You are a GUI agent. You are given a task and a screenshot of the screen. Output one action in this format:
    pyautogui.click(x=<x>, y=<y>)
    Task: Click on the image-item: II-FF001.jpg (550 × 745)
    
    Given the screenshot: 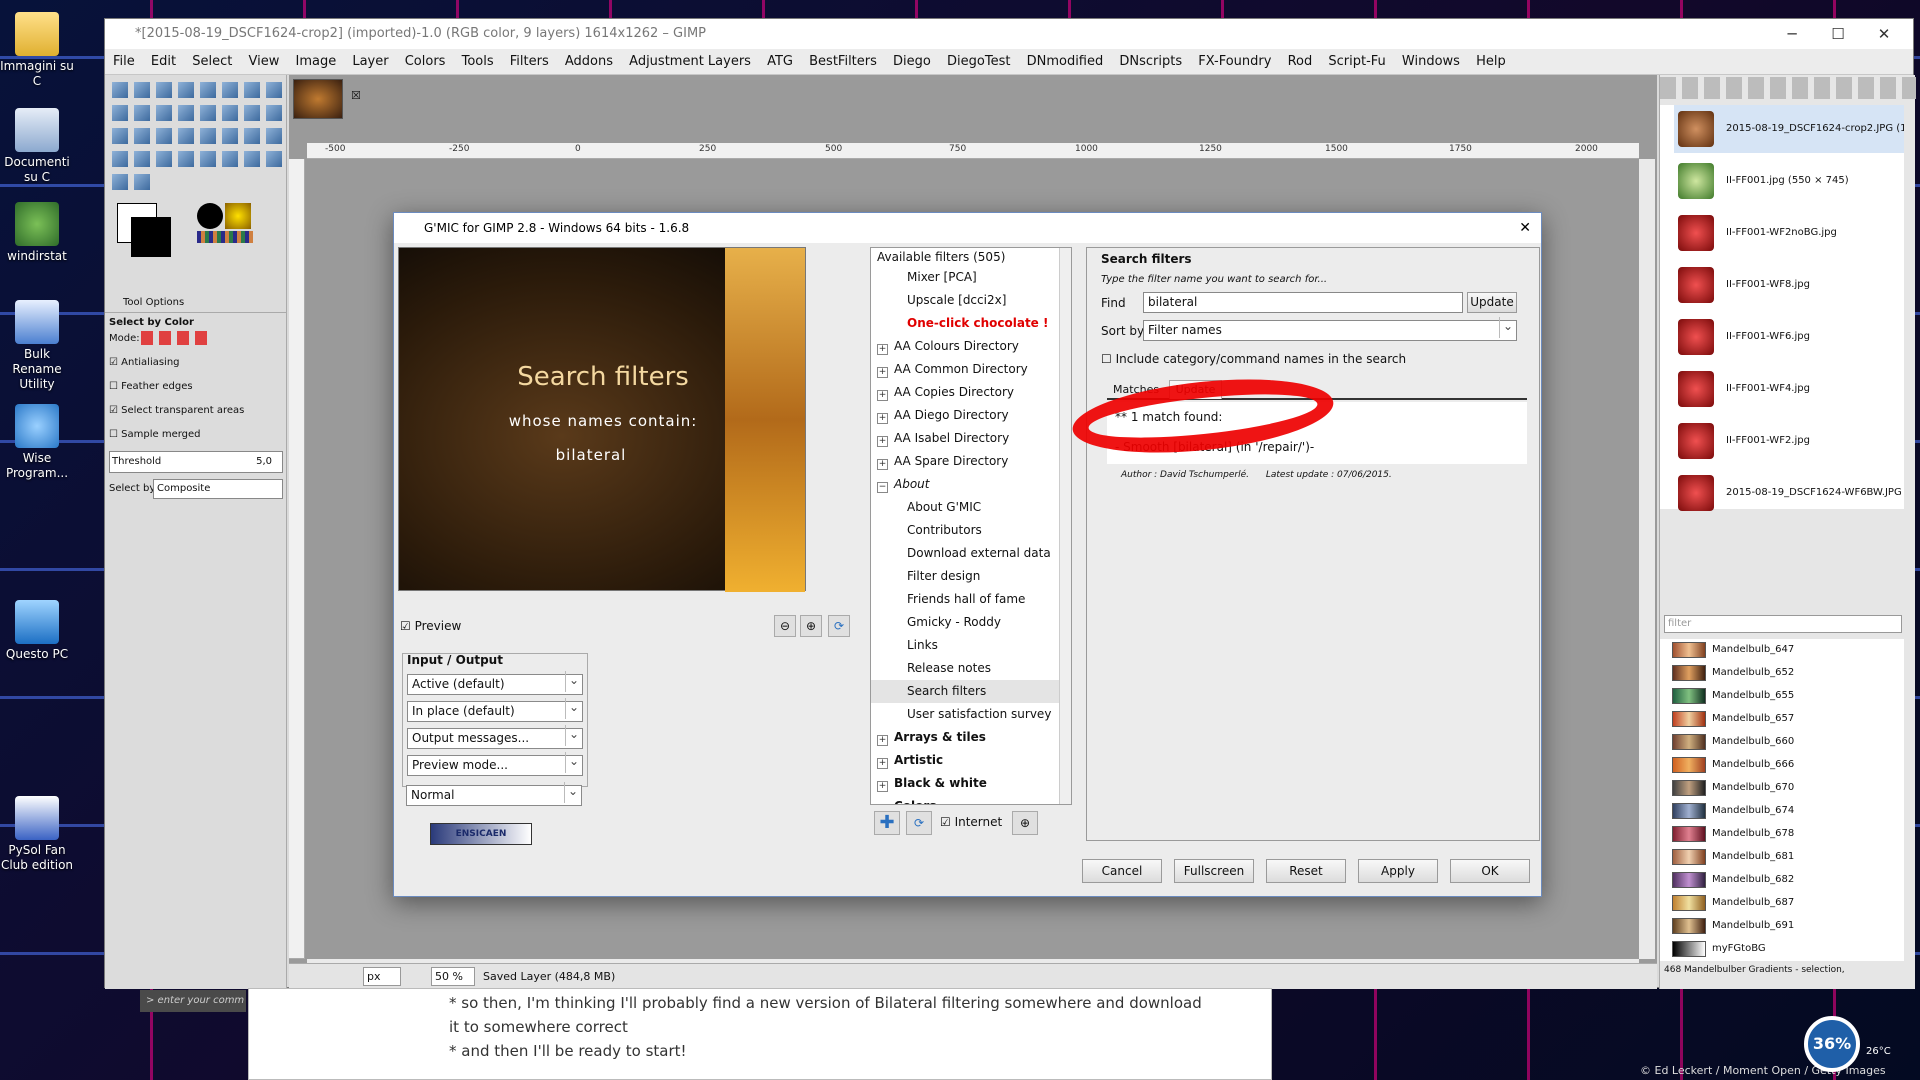 What is the action you would take?
    pyautogui.click(x=1789, y=181)
    